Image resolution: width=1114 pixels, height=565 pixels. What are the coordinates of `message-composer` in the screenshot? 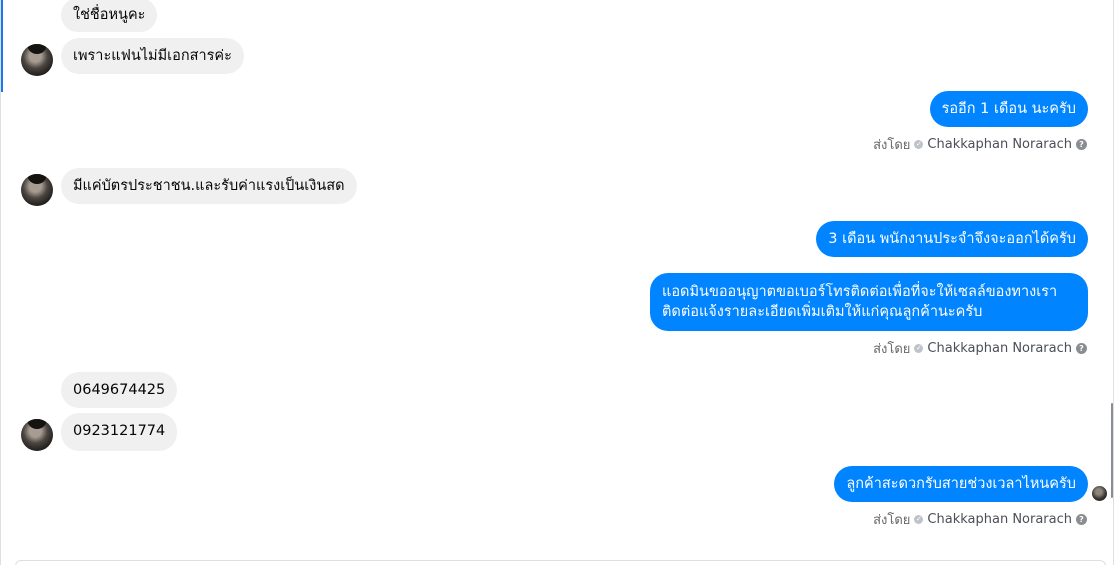 It's located at (560, 562).